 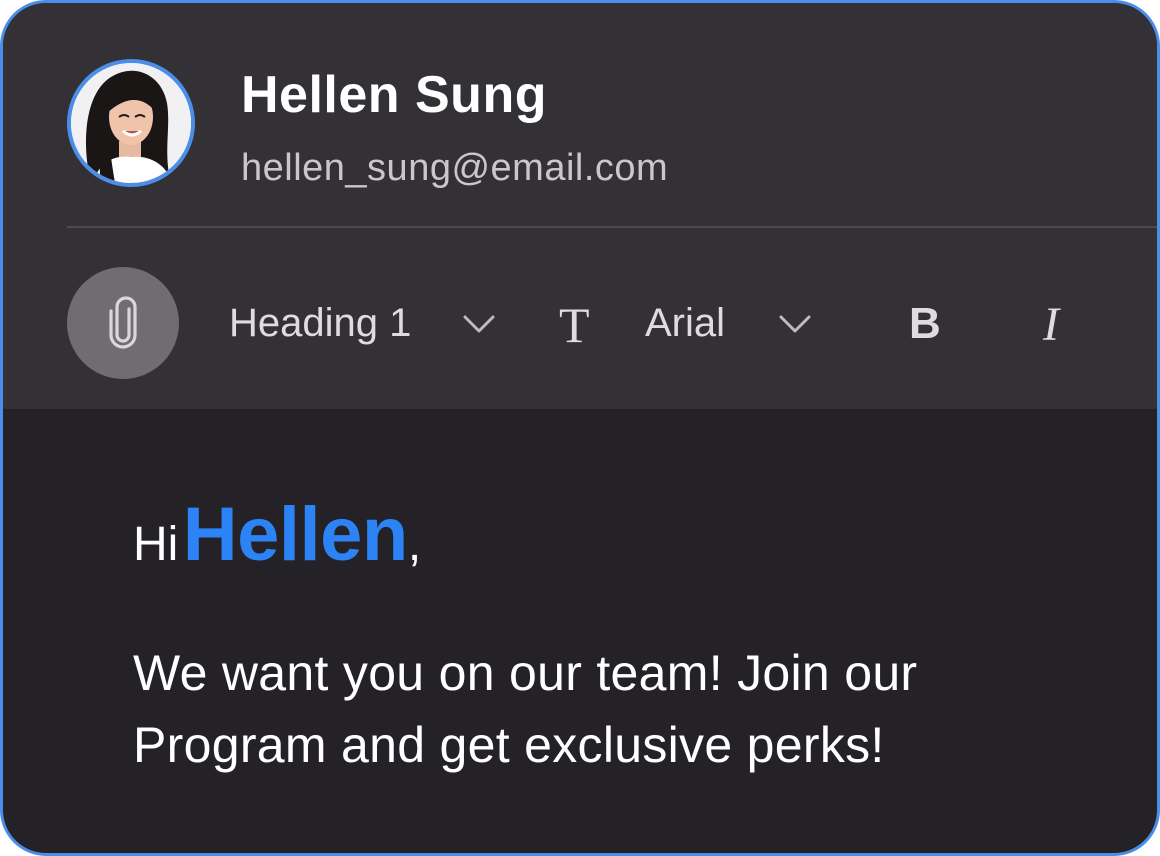 I want to click on paperclip-icon, so click(x=123, y=322).